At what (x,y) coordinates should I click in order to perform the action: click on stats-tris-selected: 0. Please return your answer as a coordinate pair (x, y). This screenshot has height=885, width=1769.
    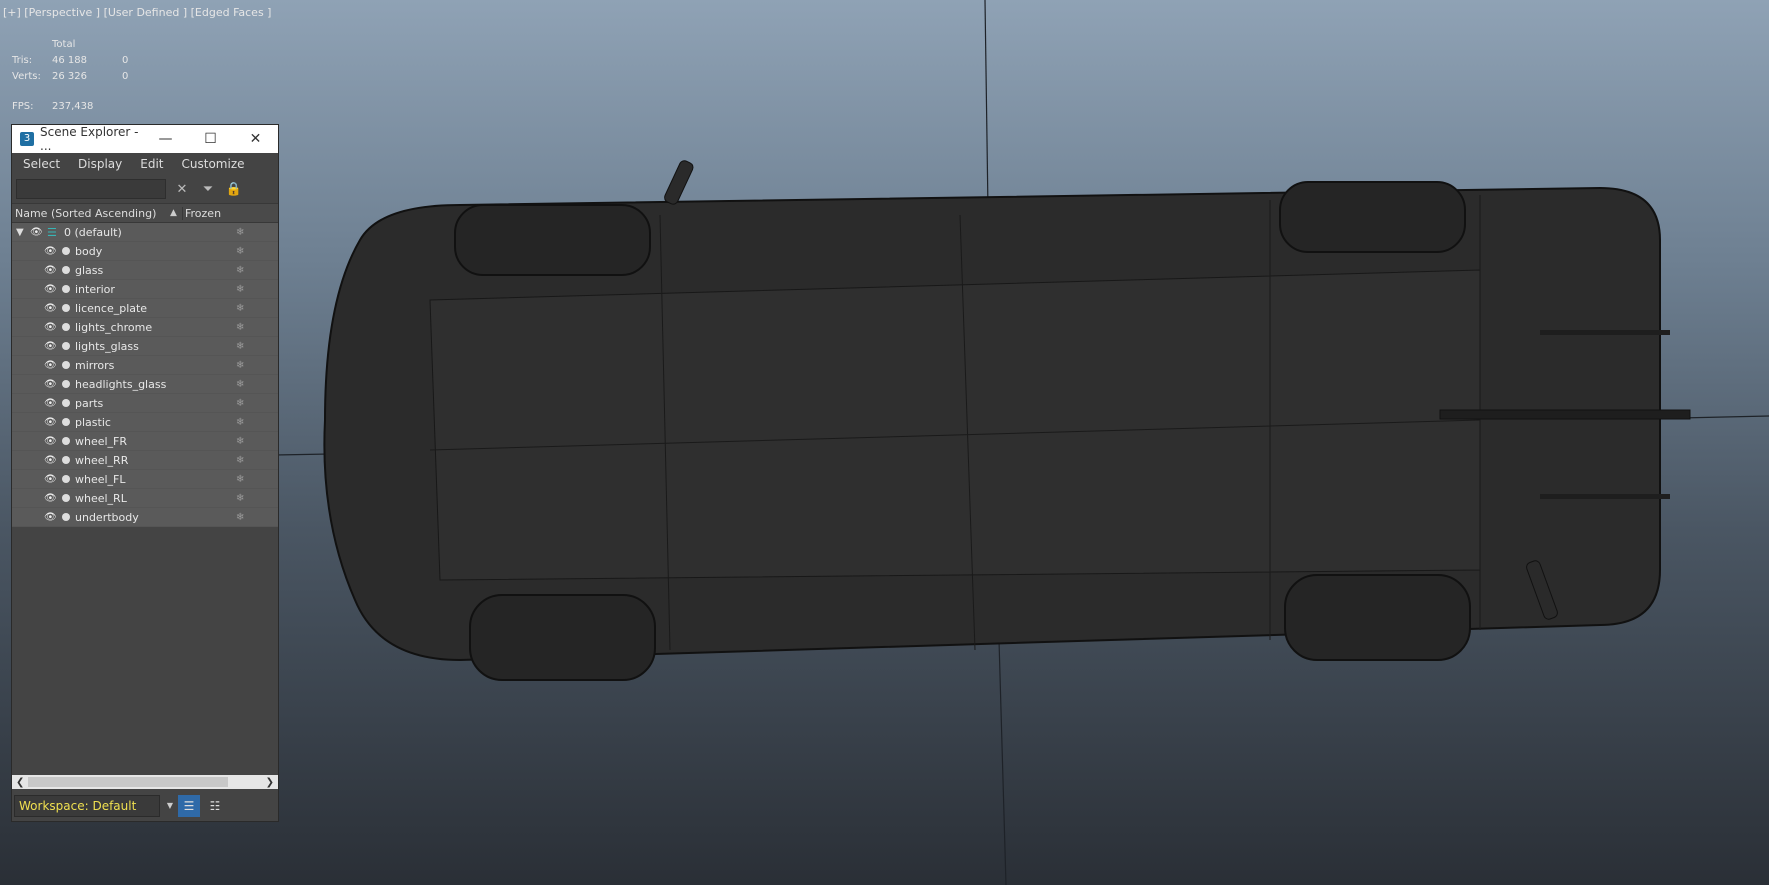
    Looking at the image, I should click on (125, 60).